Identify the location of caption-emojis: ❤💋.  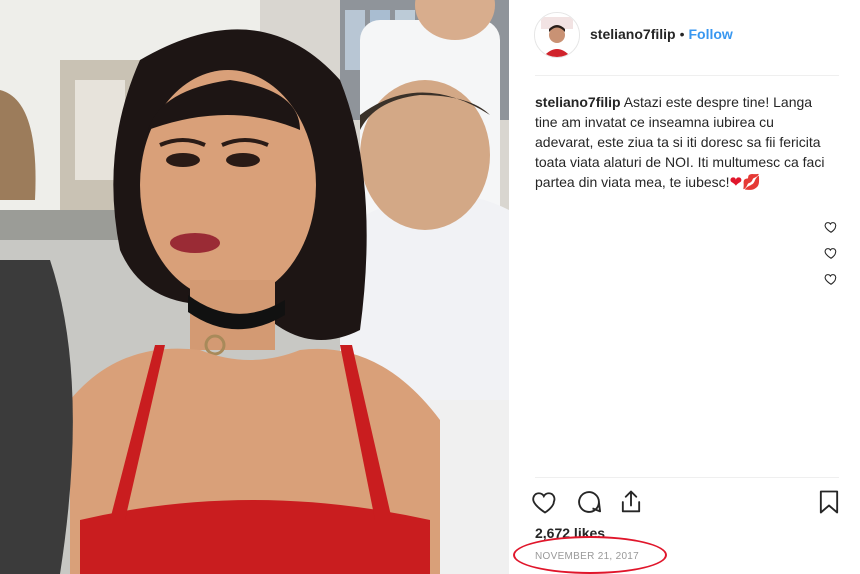
(745, 182).